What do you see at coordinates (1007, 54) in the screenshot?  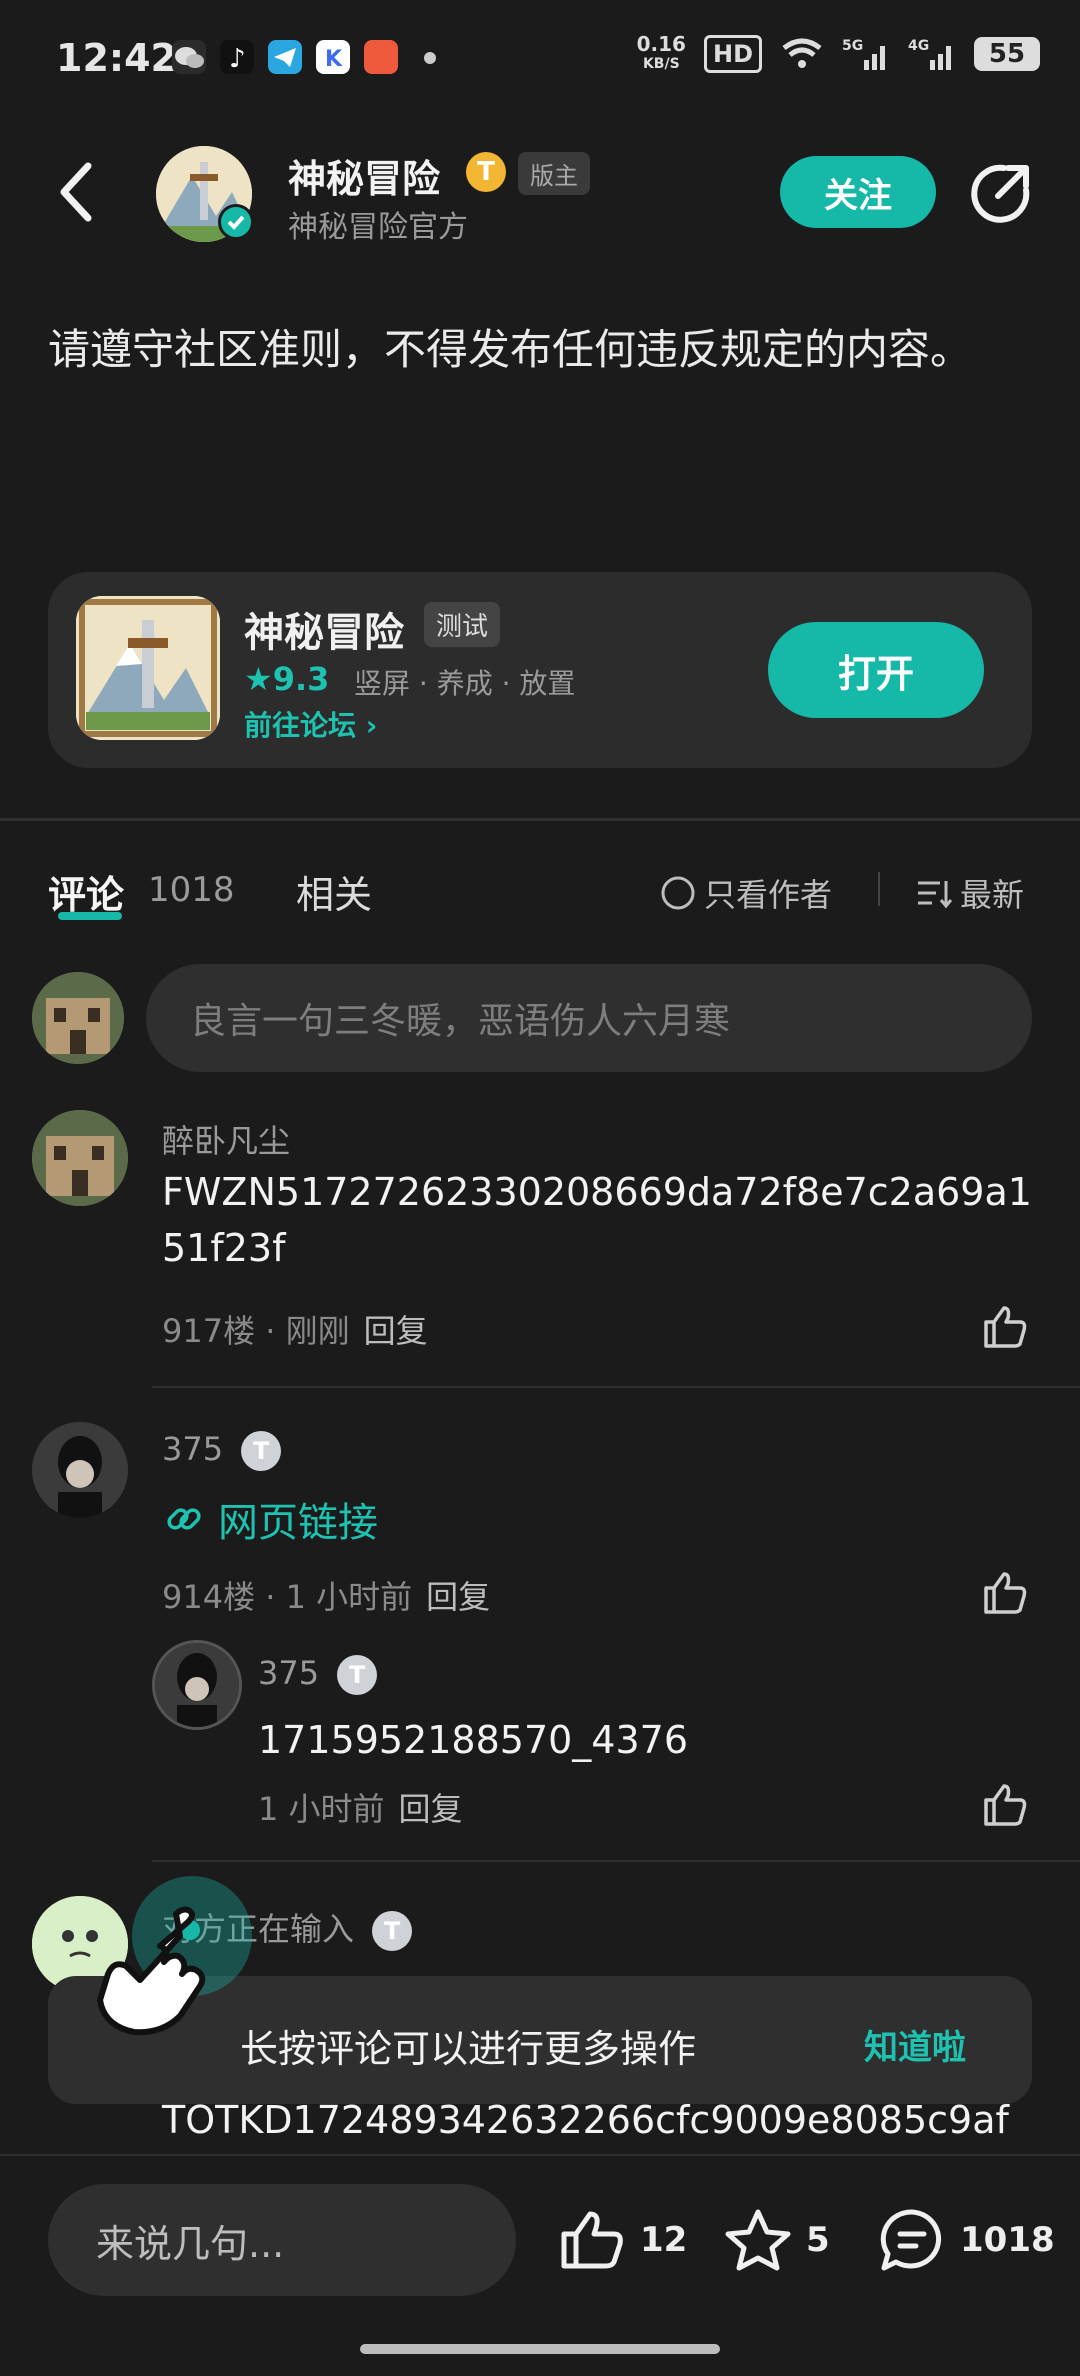 I see `battery-icon: 55` at bounding box center [1007, 54].